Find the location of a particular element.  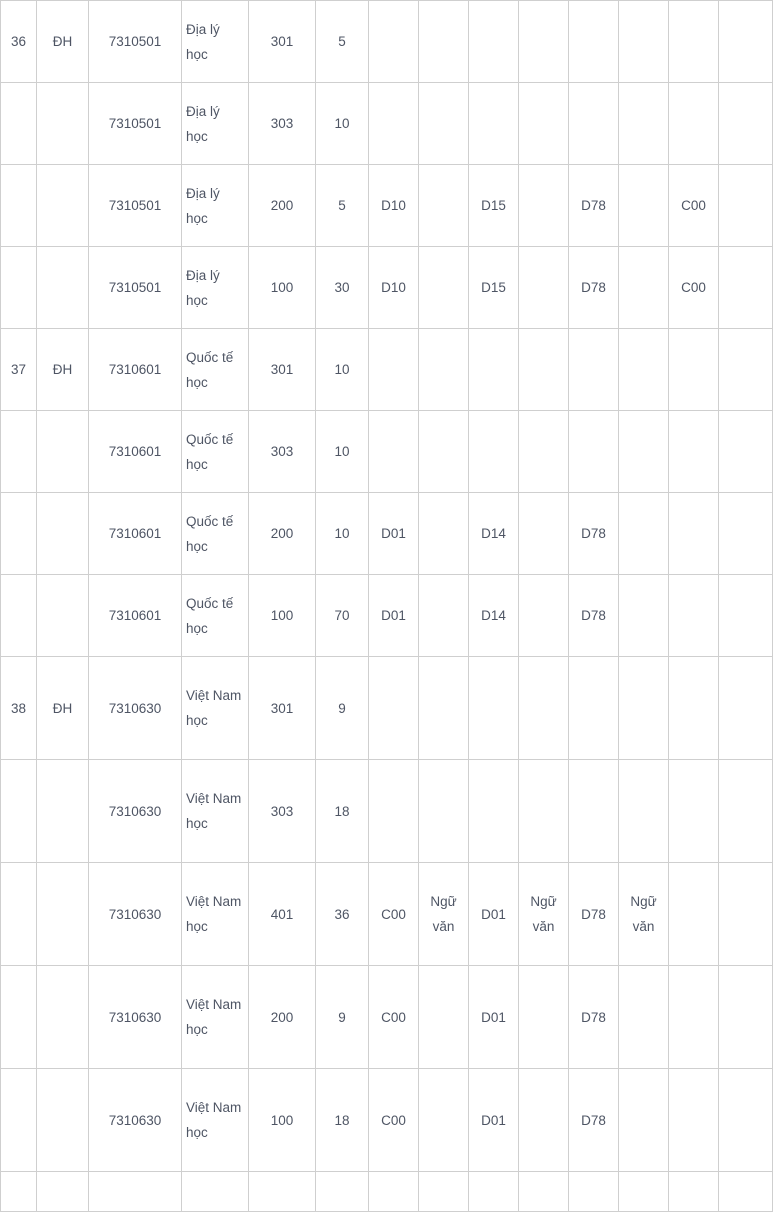

table-row: 7310601 Quốc tế học 303 10 is located at coordinates (386, 451).